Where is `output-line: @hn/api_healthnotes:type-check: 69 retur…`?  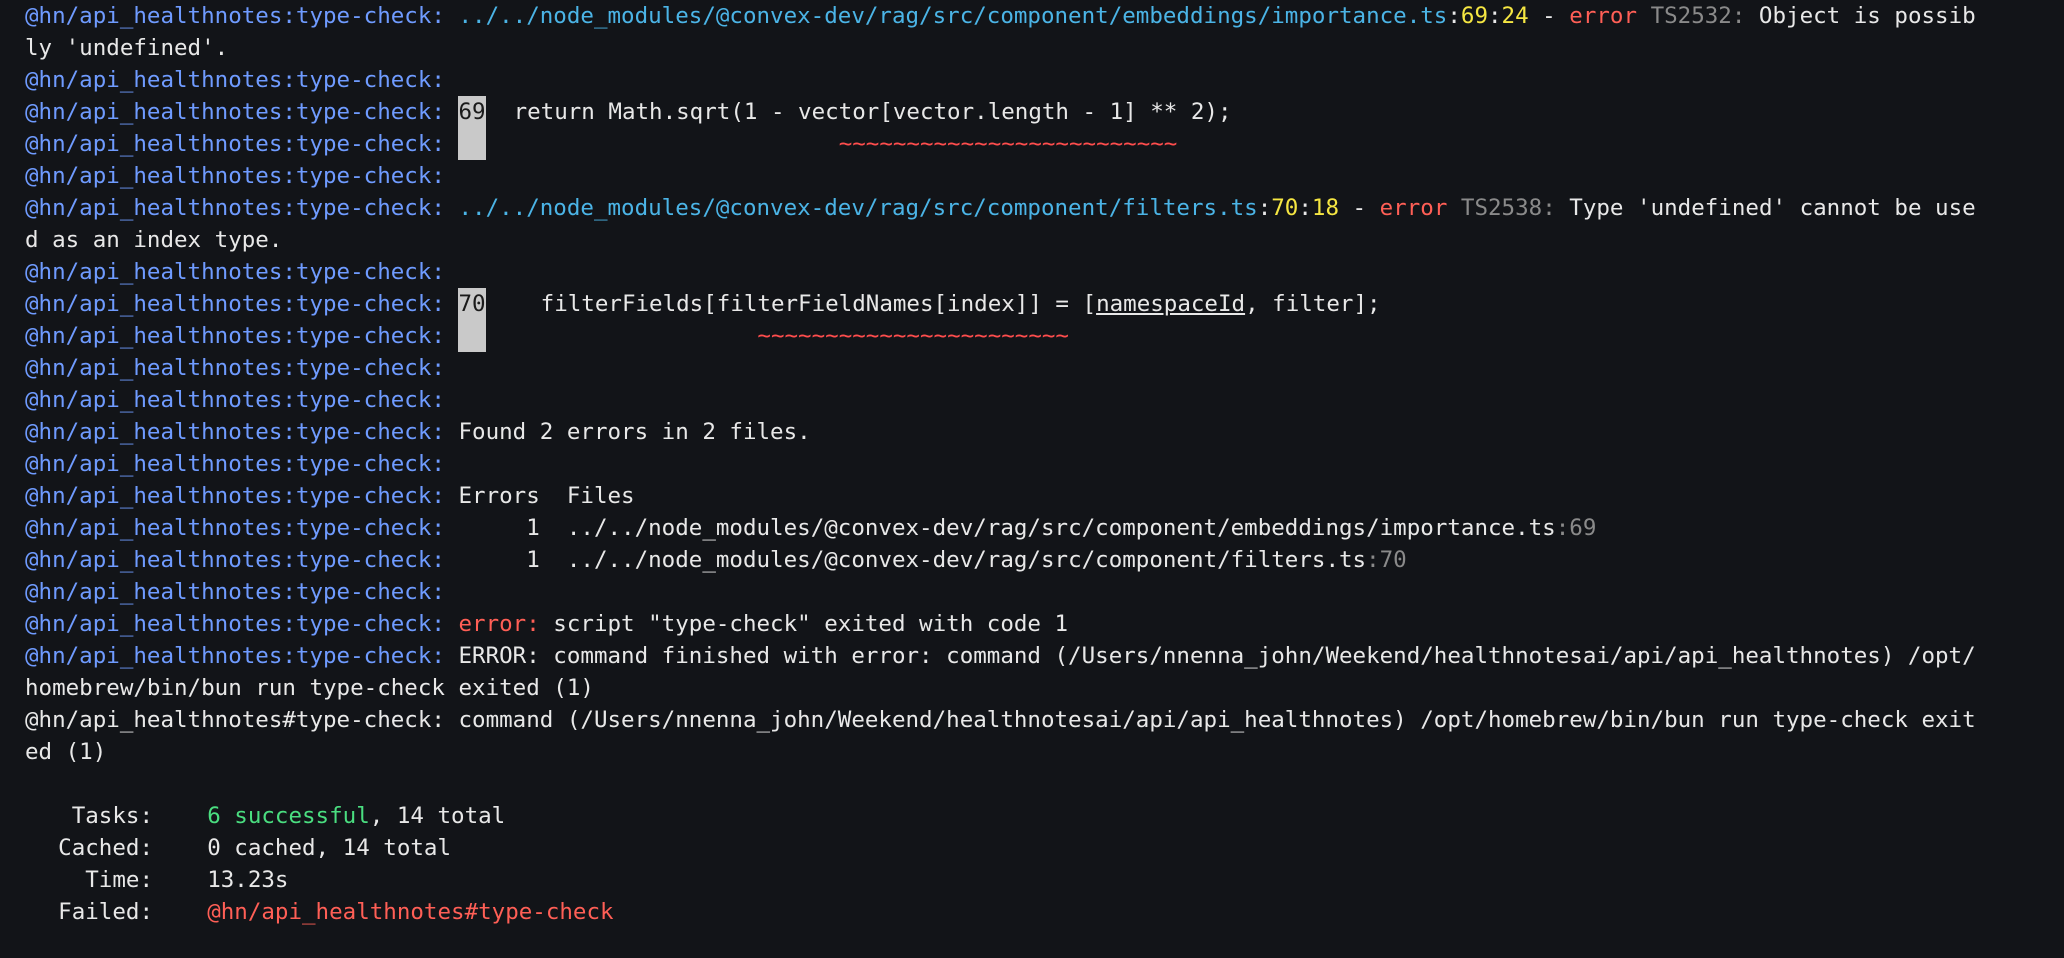 output-line: @hn/api_healthnotes:type-check: 69 retur… is located at coordinates (1044, 112).